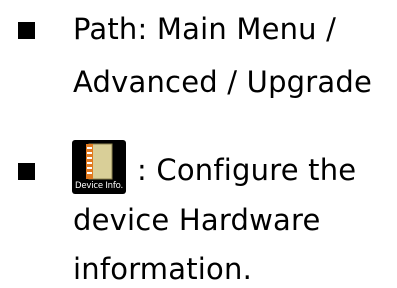  What do you see at coordinates (205, 29) in the screenshot?
I see `path-text-line-1: Path: Main Menu /` at bounding box center [205, 29].